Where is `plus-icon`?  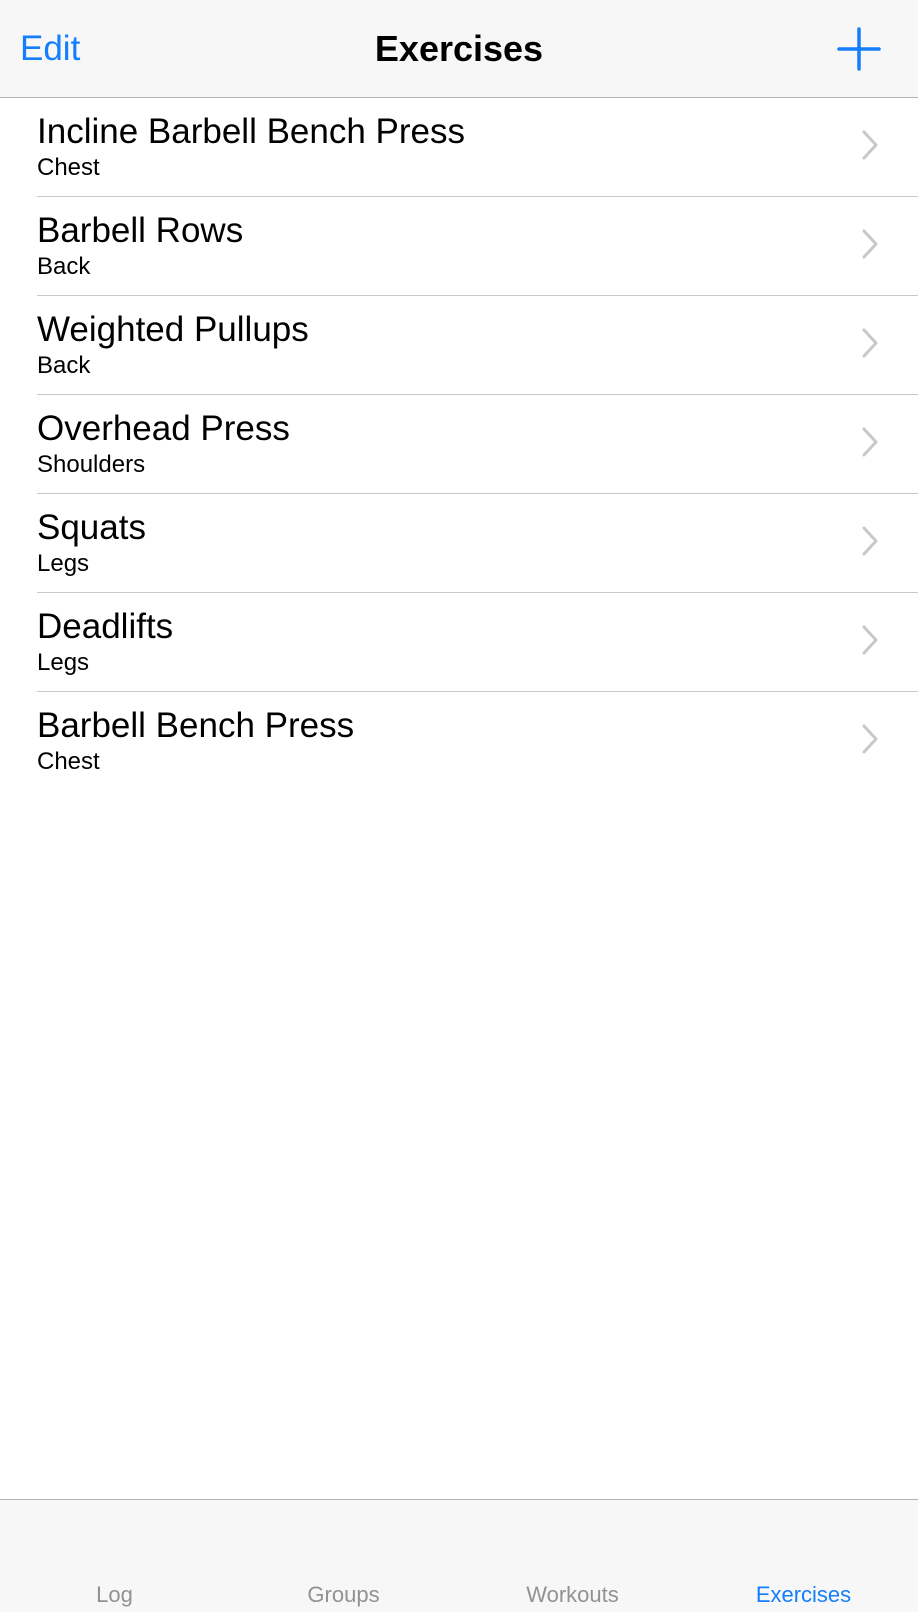
plus-icon is located at coordinates (859, 49).